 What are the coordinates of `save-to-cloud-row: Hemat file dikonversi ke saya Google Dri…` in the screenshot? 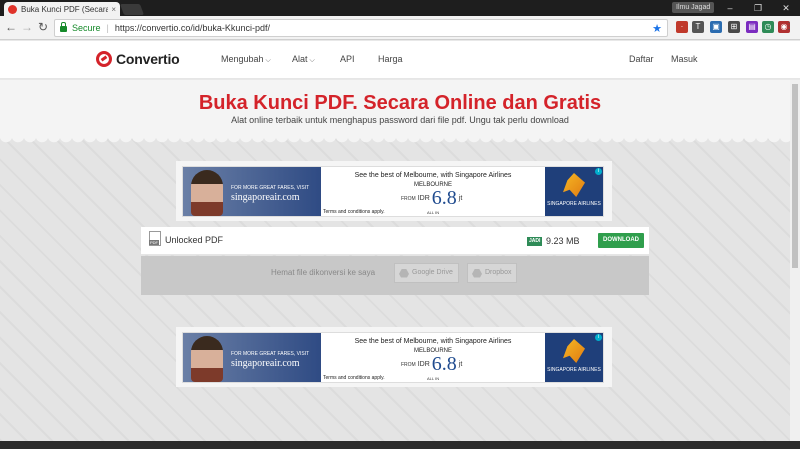 It's located at (395, 275).